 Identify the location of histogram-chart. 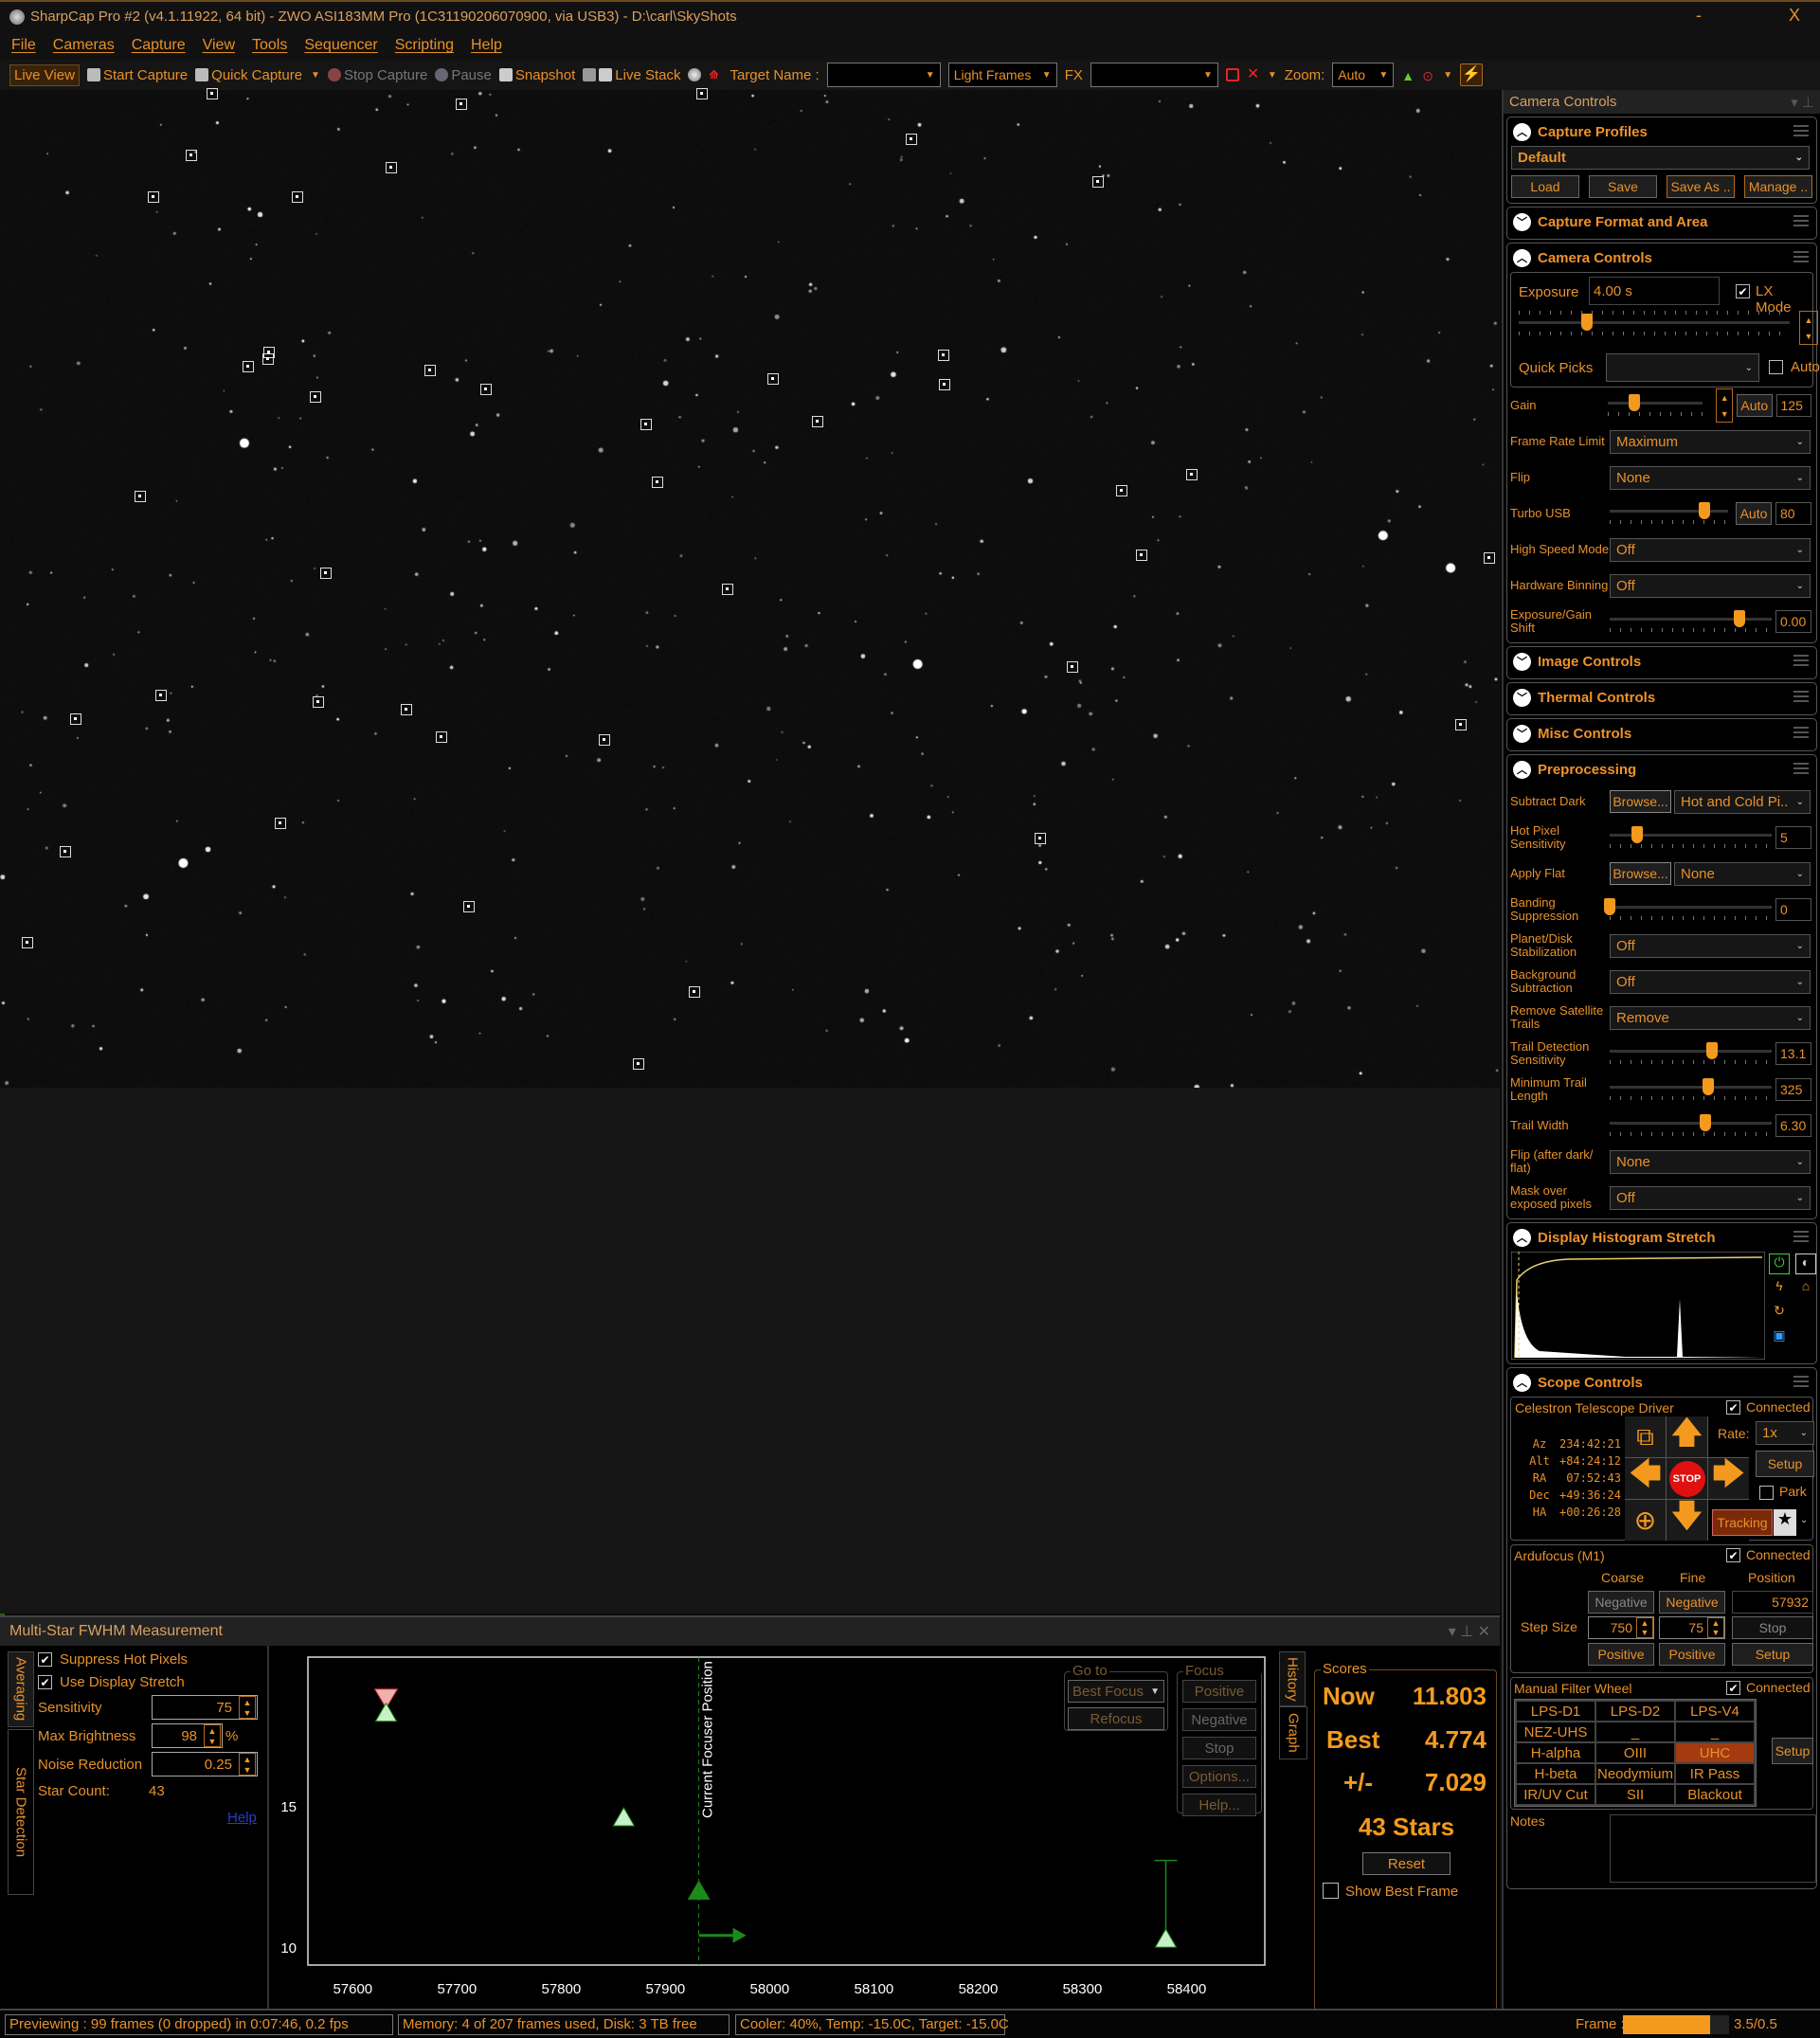
(1638, 1306).